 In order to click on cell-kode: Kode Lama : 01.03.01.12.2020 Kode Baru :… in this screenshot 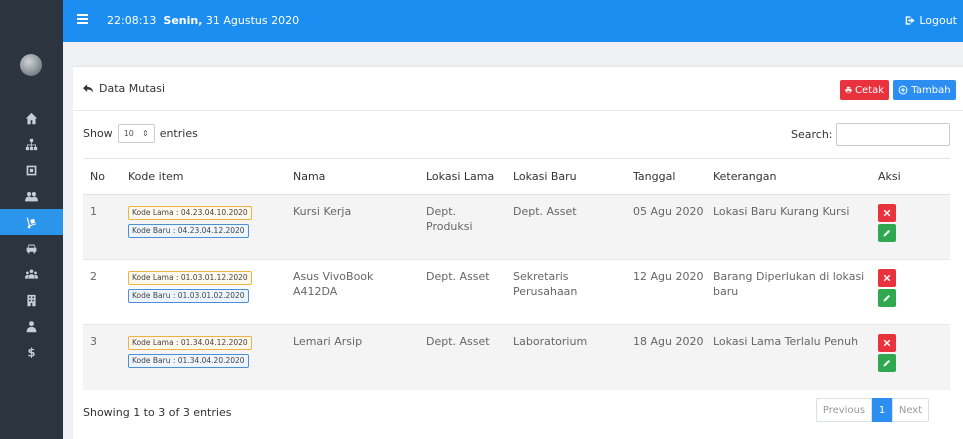, I will do `click(203, 292)`.